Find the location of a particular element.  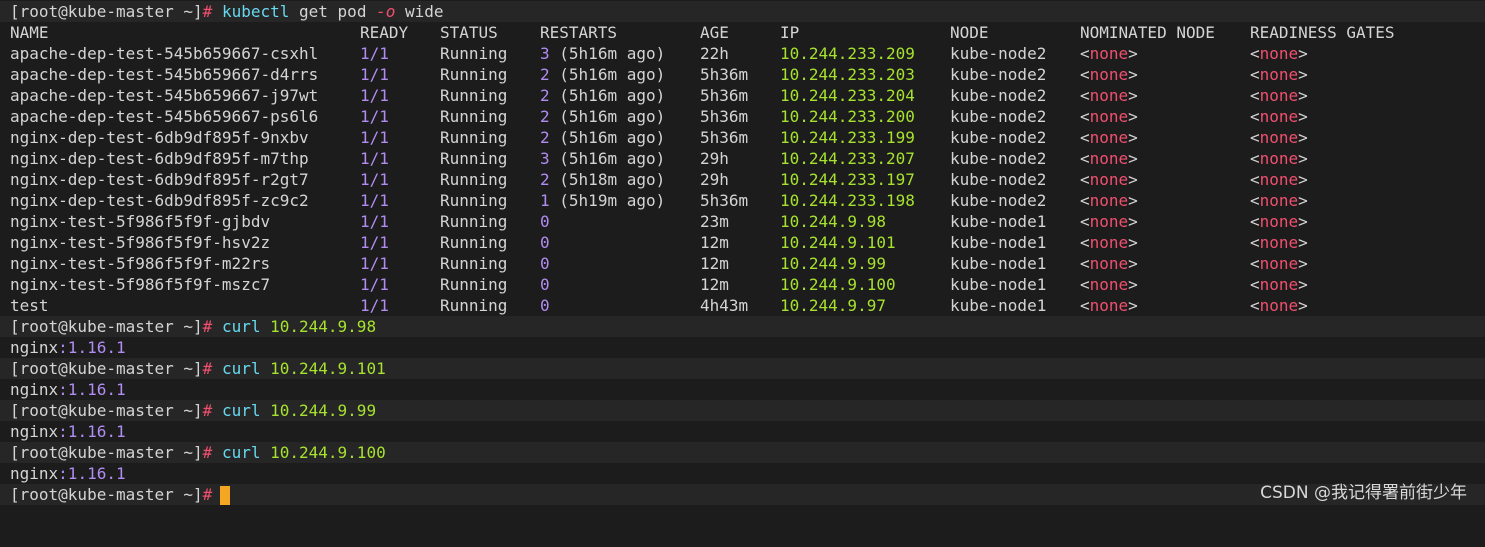

prompt-line-curl: [root@kube-master ~]# curl 10.244.9.99 is located at coordinates (742, 410).